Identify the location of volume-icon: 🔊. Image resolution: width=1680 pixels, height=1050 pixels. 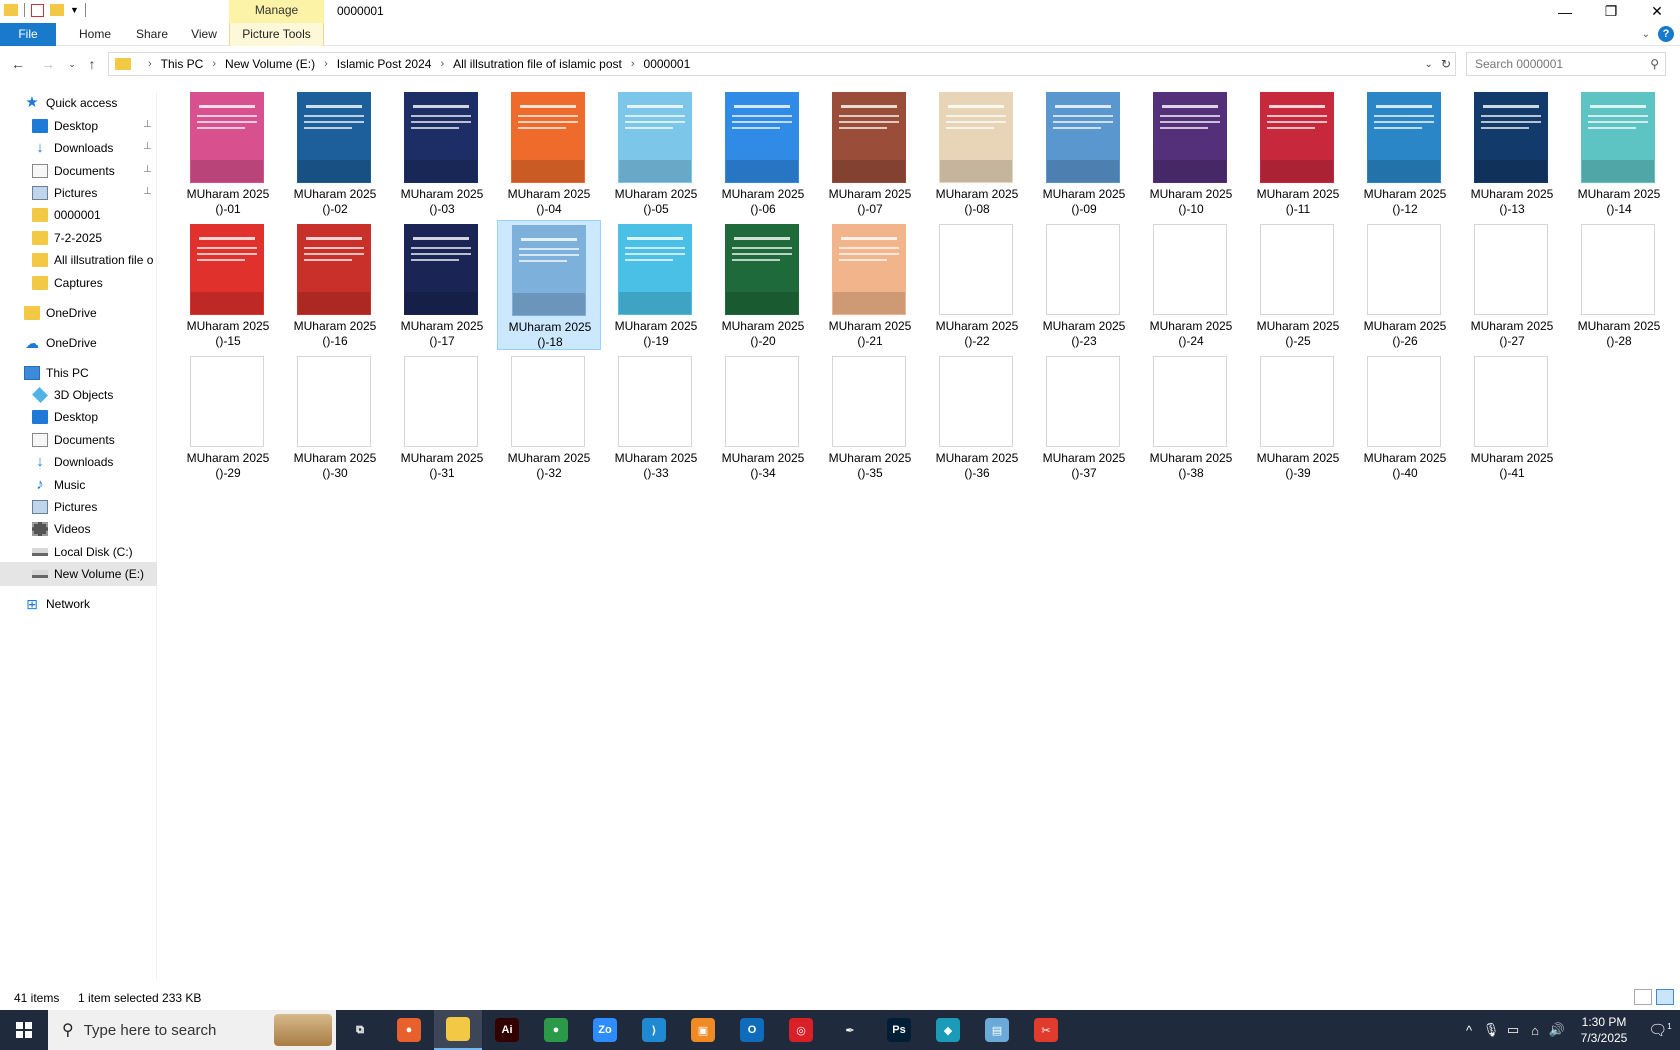
(1557, 1030).